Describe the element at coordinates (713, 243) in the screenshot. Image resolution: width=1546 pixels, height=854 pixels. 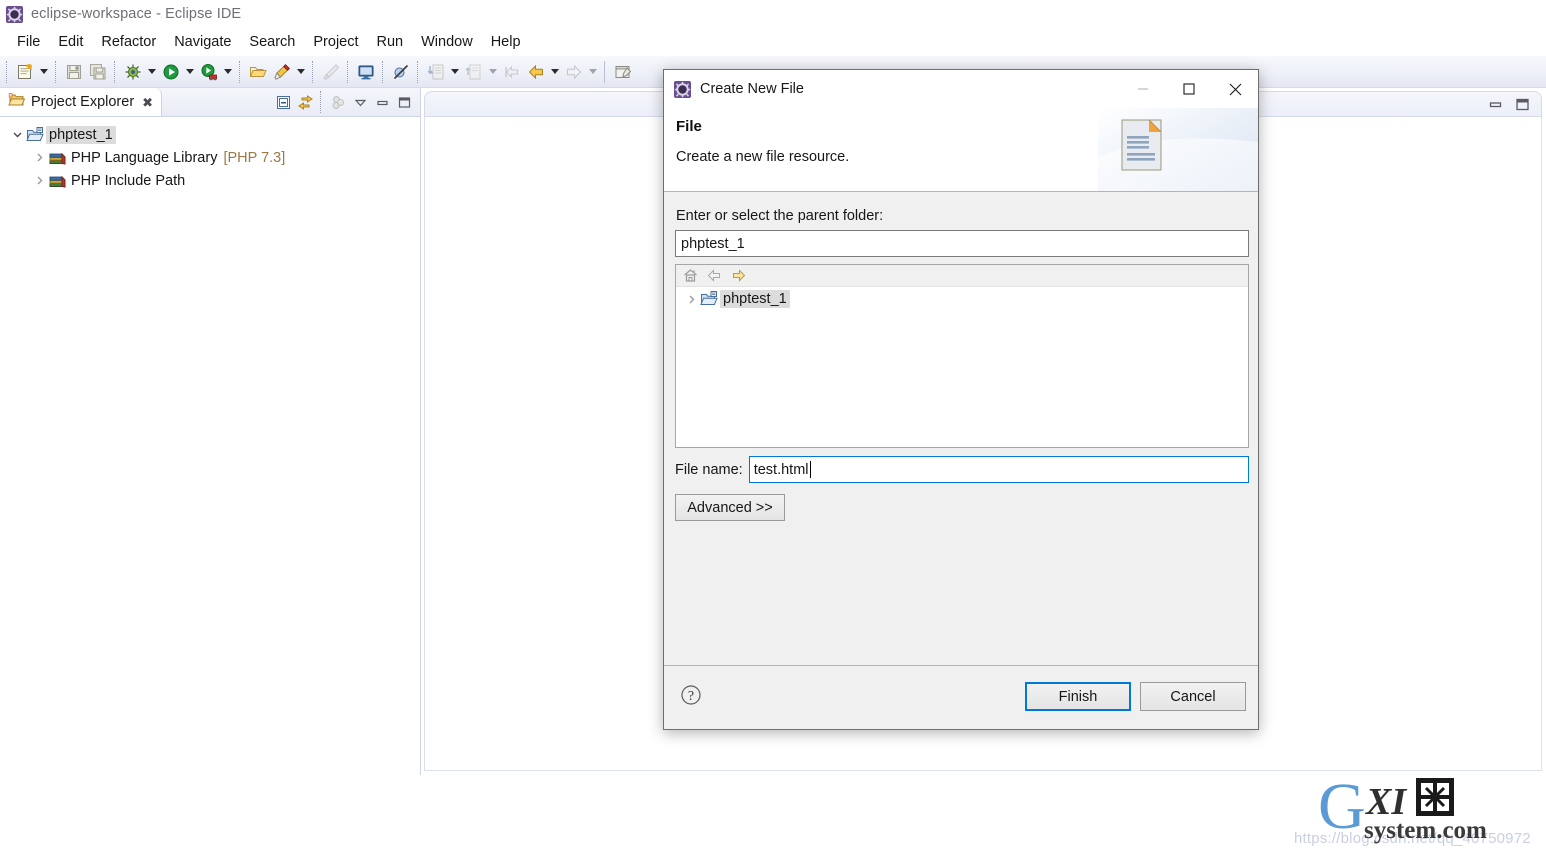
I see `parent-folder-value: phptest_1` at that location.